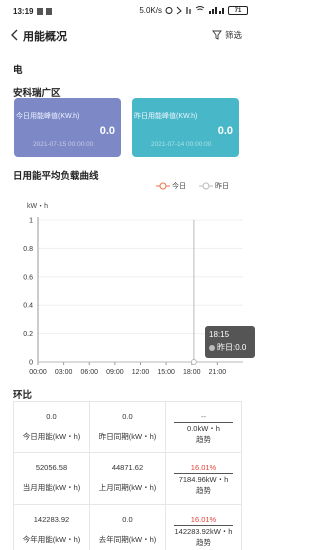 Image resolution: width=320 pixels, height=550 pixels. Describe the element at coordinates (51, 487) in the screenshot. I see `month-usage-label: 当月用能(kW・h)` at that location.